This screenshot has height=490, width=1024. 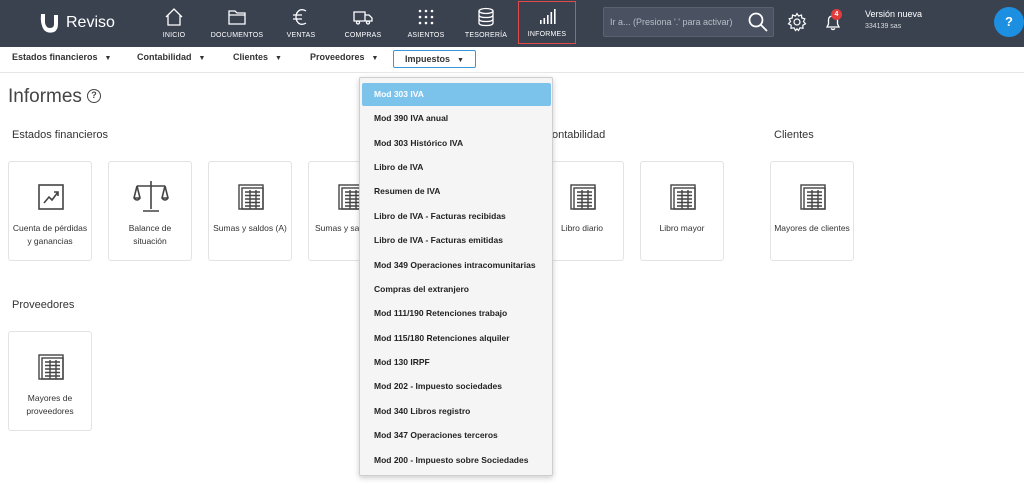 I want to click on menu-item-mod-303-iva: Mod 303 IVA, so click(x=456, y=94).